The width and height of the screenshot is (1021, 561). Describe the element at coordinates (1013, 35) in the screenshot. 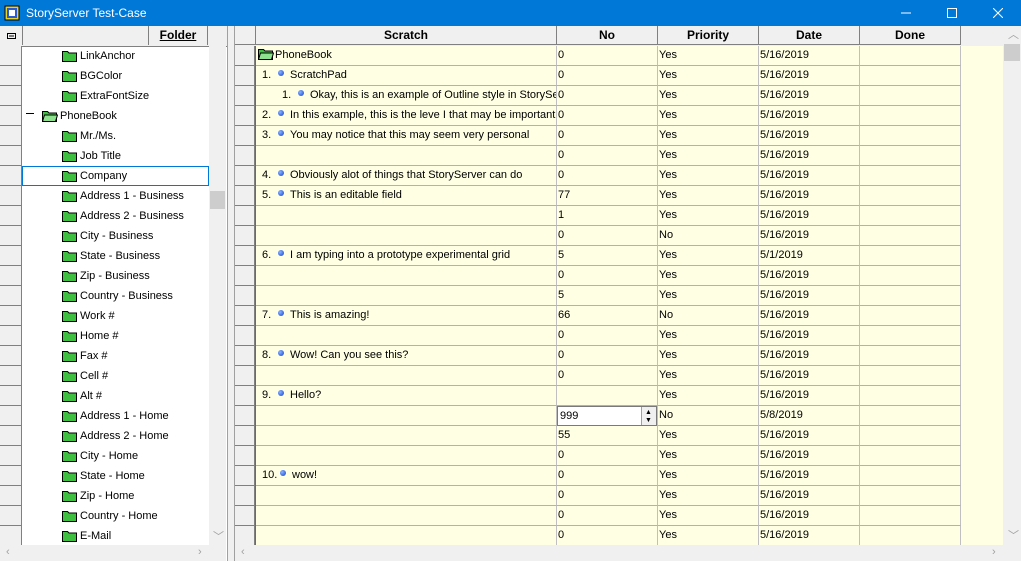

I see `scroll-up-icon: ︿` at that location.